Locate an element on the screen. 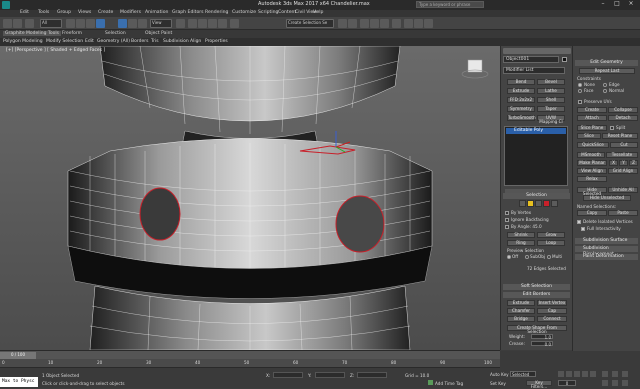 The image size is (640, 389). render-frame-icon is located at coordinates (418, 23).